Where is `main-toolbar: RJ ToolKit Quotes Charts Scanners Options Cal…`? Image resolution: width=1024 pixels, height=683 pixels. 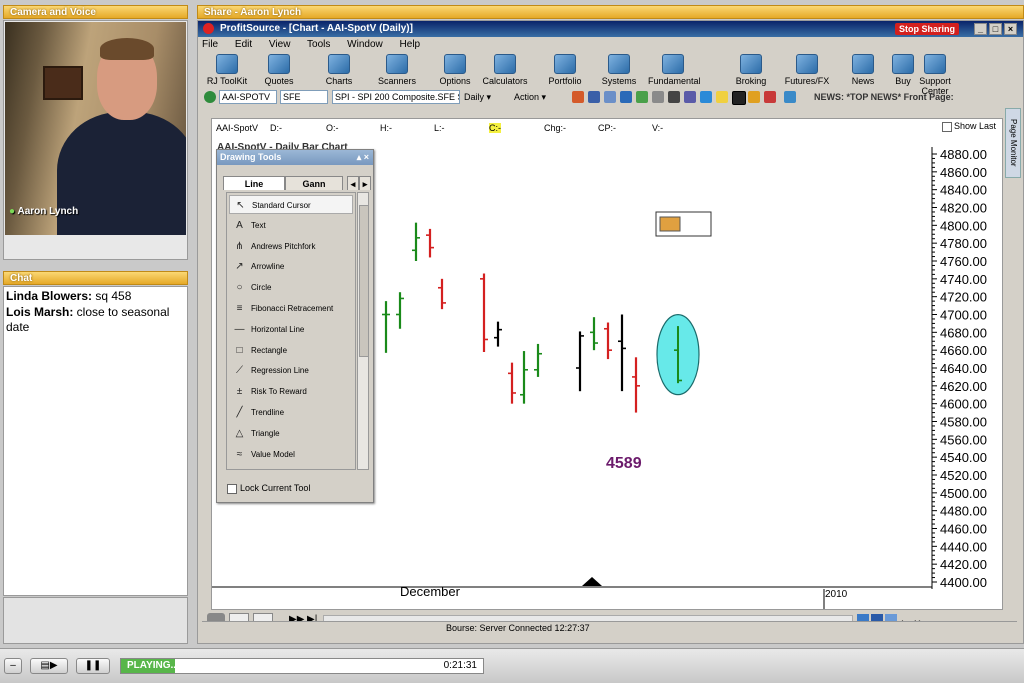 main-toolbar: RJ ToolKit Quotes Charts Scanners Options Cal… is located at coordinates (602, 74).